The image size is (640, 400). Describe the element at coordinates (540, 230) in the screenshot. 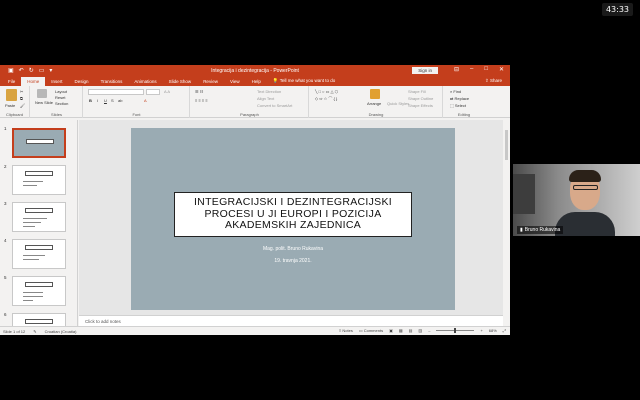

I see `participant-name-tag: ▮ Bruno Rukavina` at that location.